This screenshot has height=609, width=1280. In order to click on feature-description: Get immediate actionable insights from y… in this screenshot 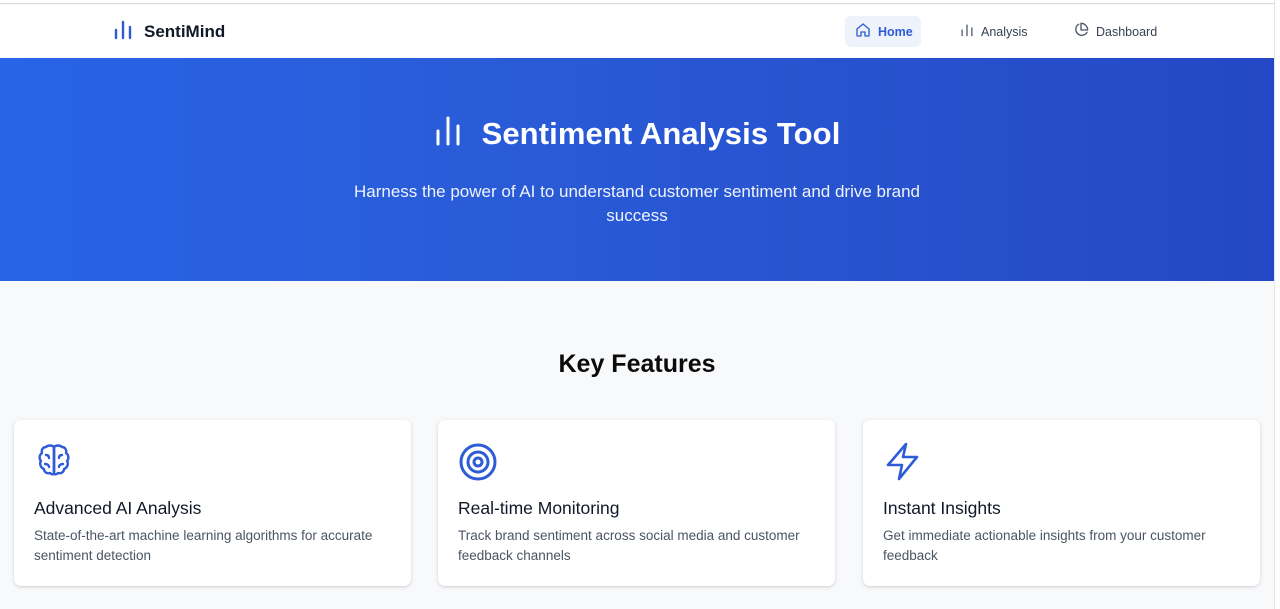, I will do `click(1044, 545)`.